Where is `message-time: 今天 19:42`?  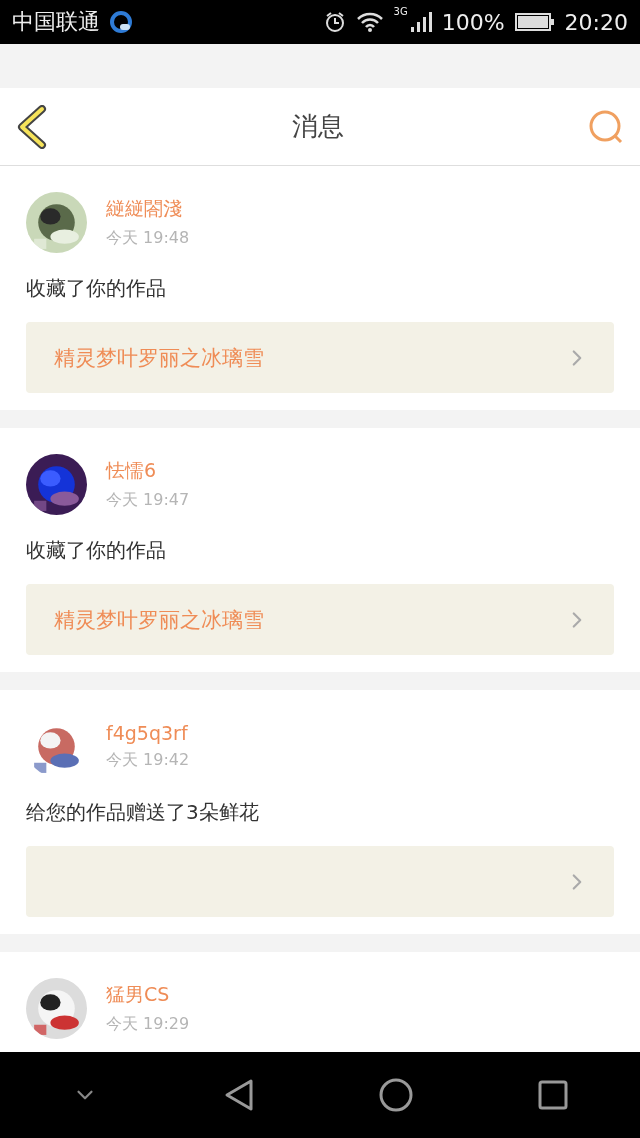
message-time: 今天 19:42 is located at coordinates (148, 760).